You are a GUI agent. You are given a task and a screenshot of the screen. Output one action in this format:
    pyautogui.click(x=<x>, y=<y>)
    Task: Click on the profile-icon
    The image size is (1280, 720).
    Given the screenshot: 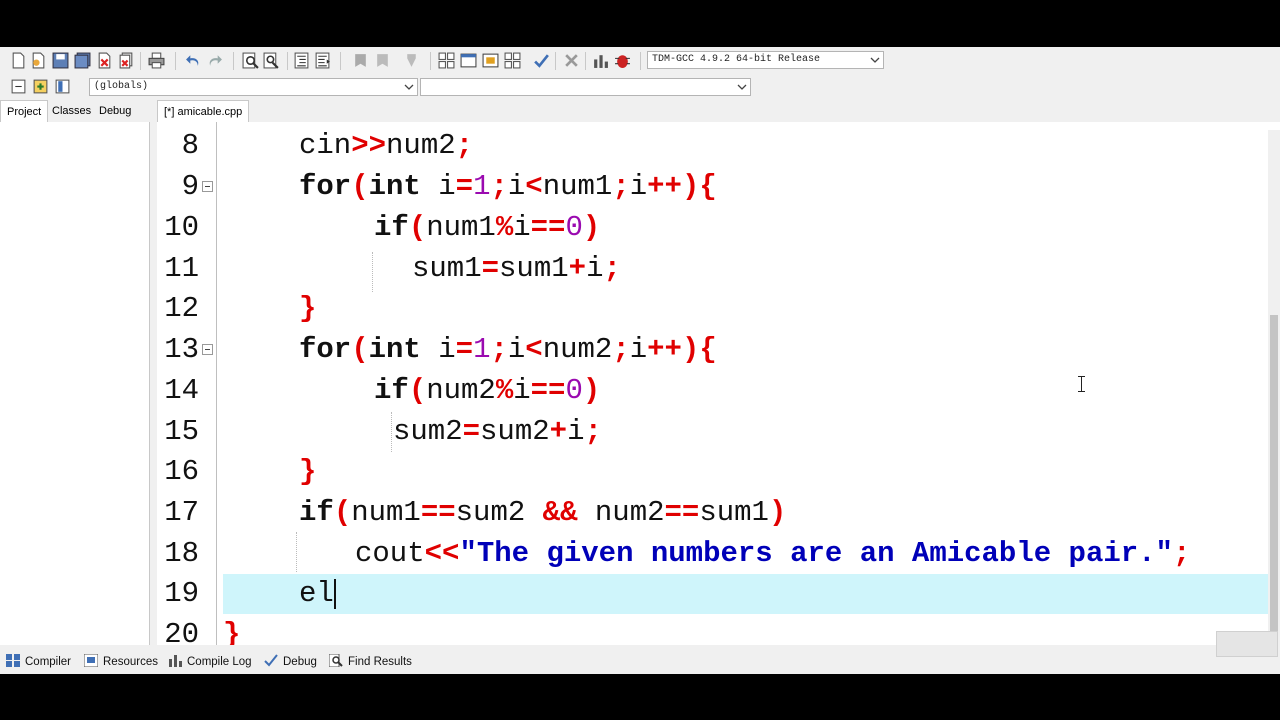 What is the action you would take?
    pyautogui.click(x=600, y=60)
    